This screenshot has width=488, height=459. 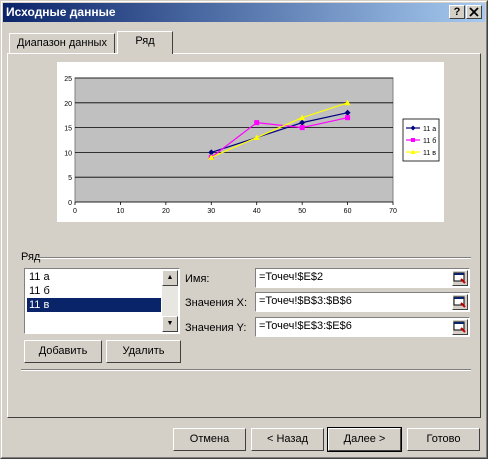 I want to click on scroll-up-icon: ▲, so click(x=170, y=277).